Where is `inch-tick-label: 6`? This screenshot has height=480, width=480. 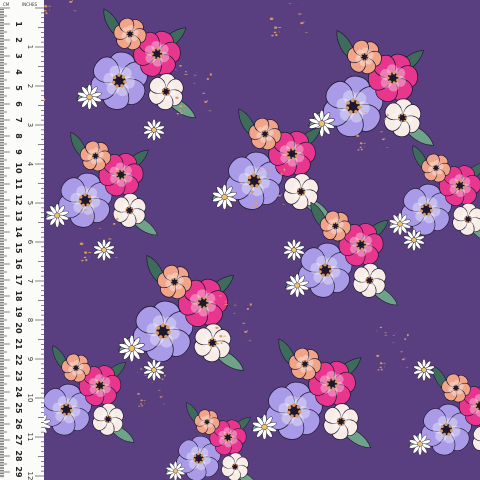
inch-tick-label: 6 is located at coordinates (30, 242).